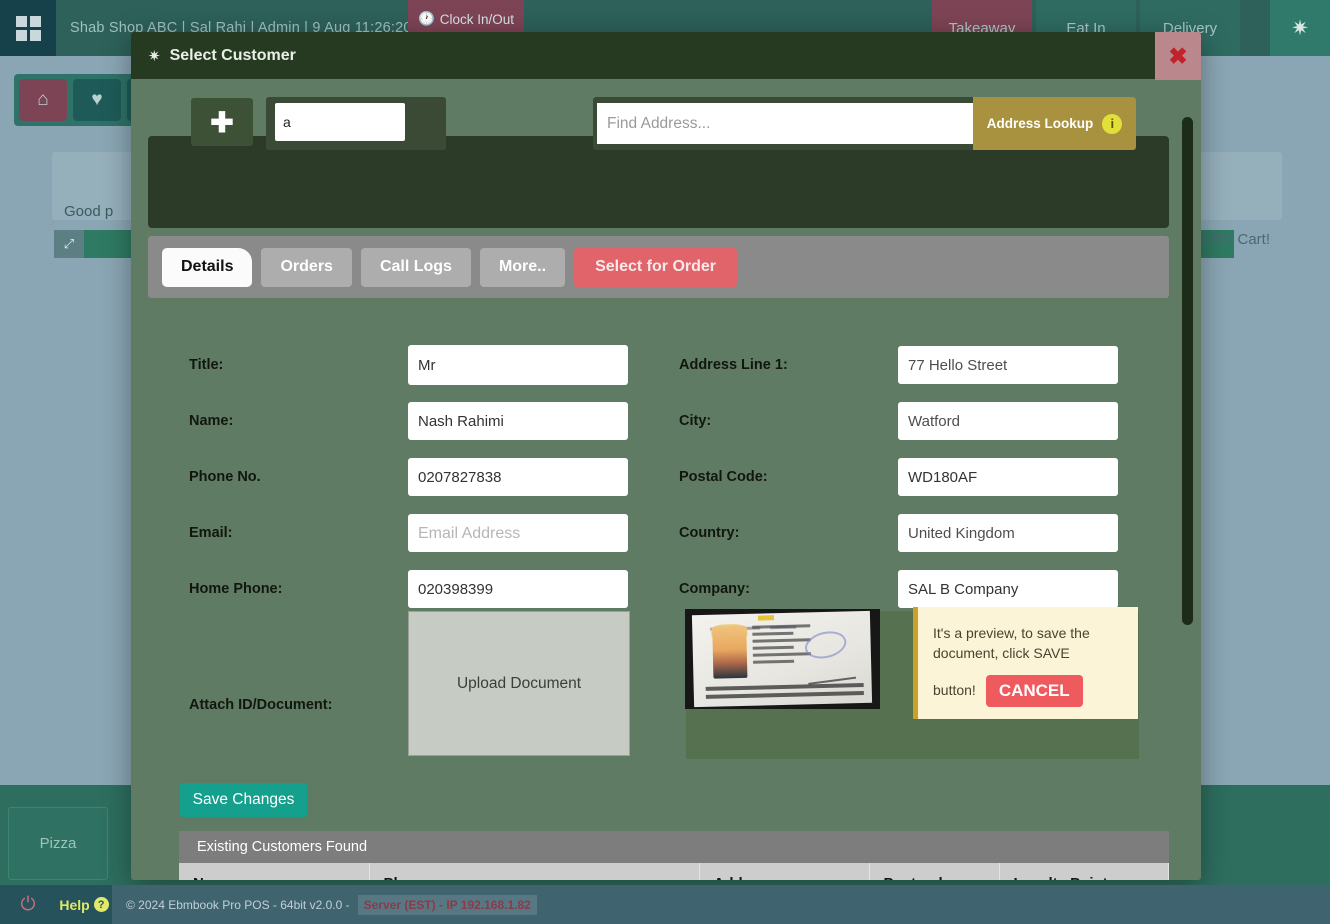 Image resolution: width=1330 pixels, height=924 pixels. Describe the element at coordinates (261, 705) in the screenshot. I see `attach-document-label: Attach ID/Document:` at that location.